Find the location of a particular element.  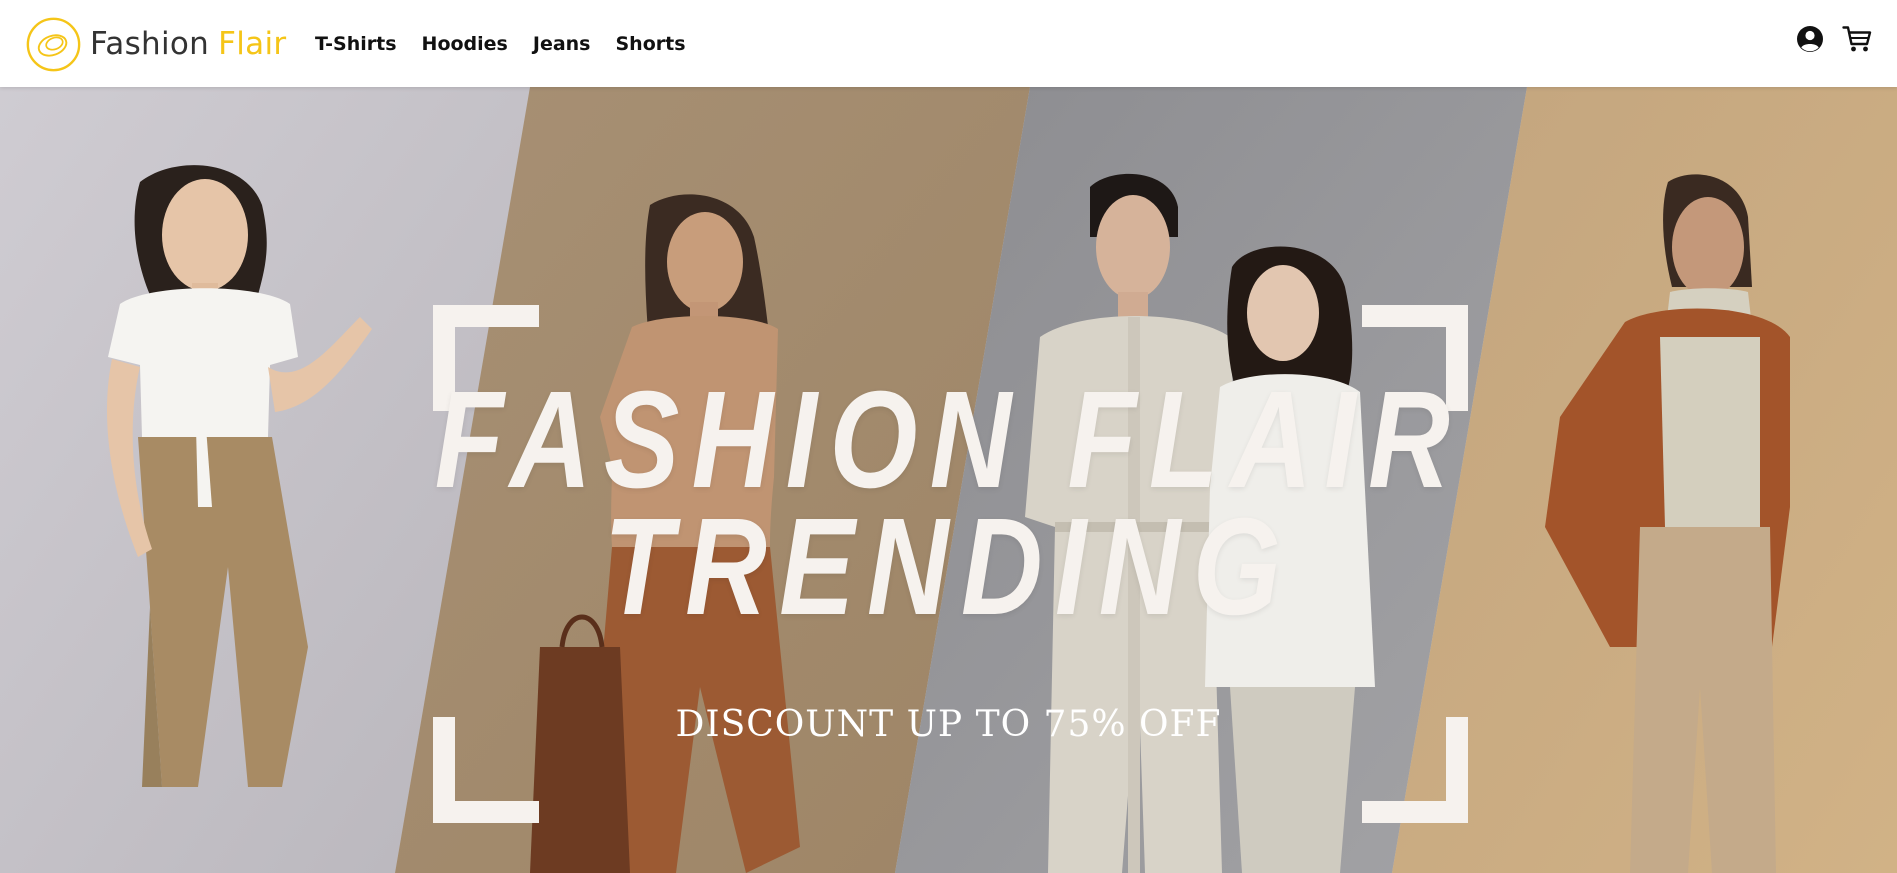

brand-logo-icon is located at coordinates (53, 44).